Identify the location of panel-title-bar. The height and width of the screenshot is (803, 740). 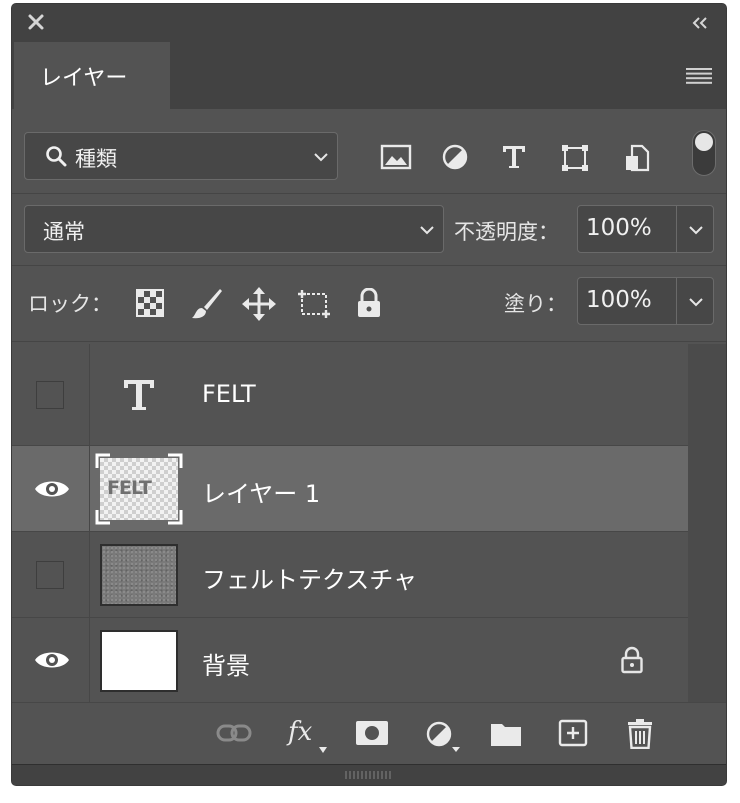
(369, 23).